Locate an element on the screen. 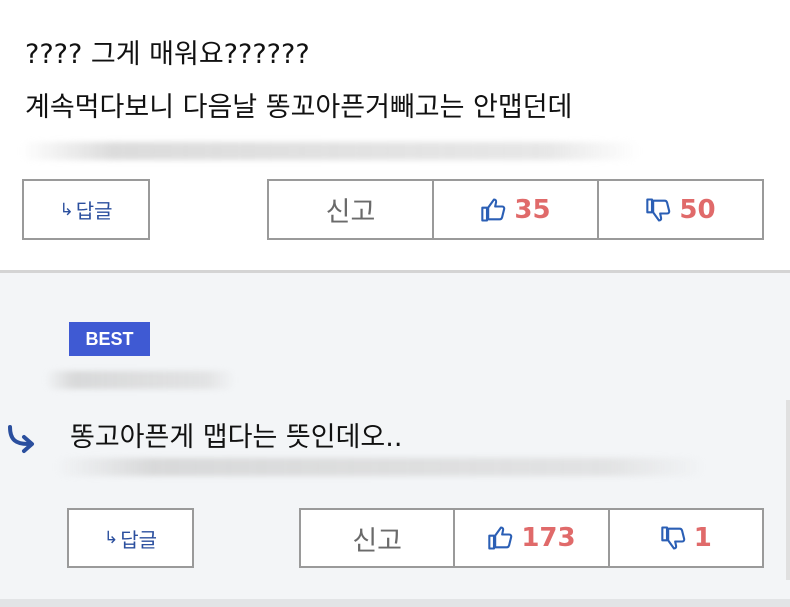 The height and width of the screenshot is (607, 790). comment-2-line-1: 똥고아픈게 맵다는 뜻인데오.. is located at coordinates (236, 437).